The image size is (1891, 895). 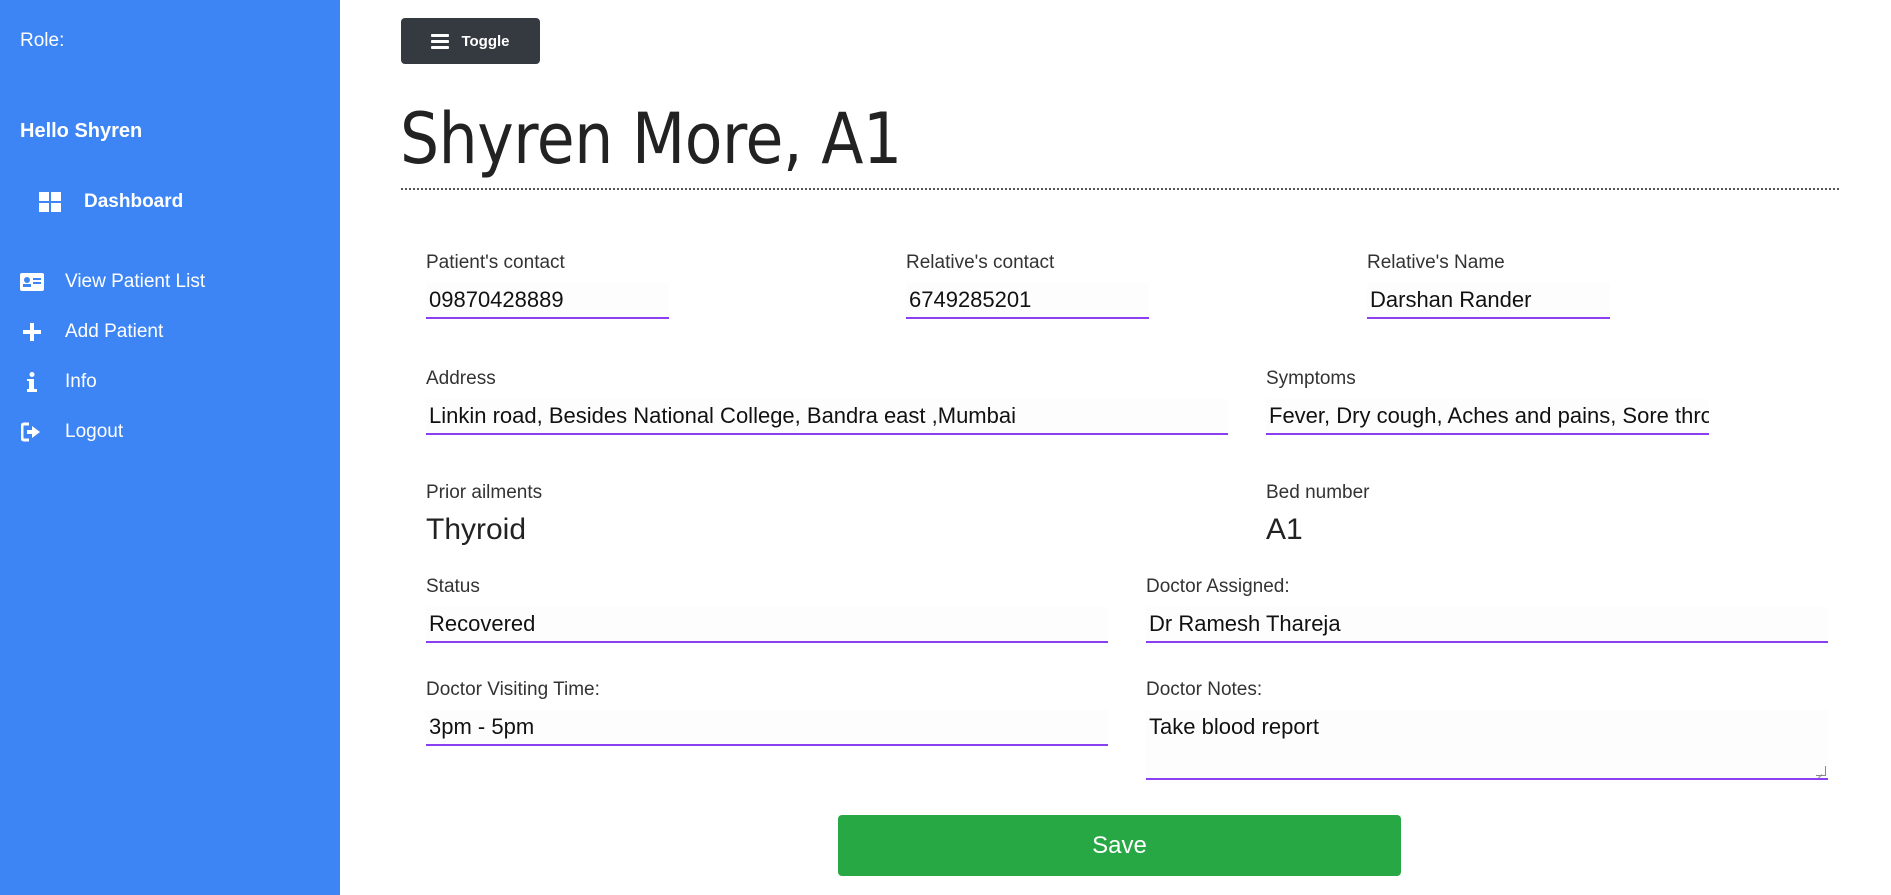 I want to click on sidebar-item-label: Info, so click(x=81, y=381).